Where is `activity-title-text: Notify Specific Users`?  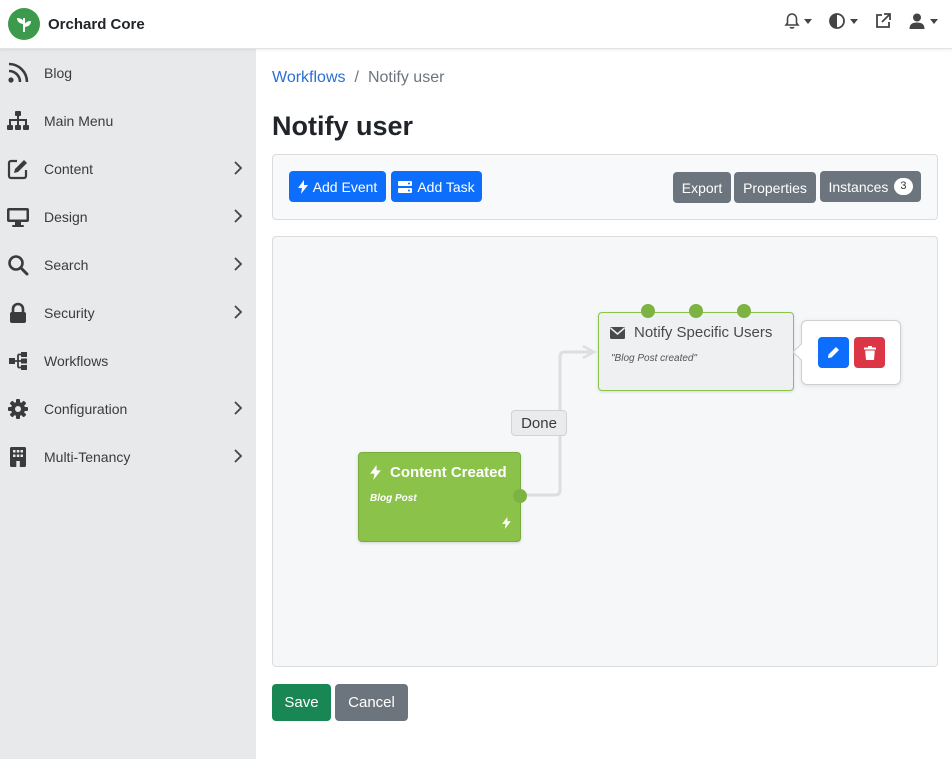
activity-title-text: Notify Specific Users is located at coordinates (703, 332).